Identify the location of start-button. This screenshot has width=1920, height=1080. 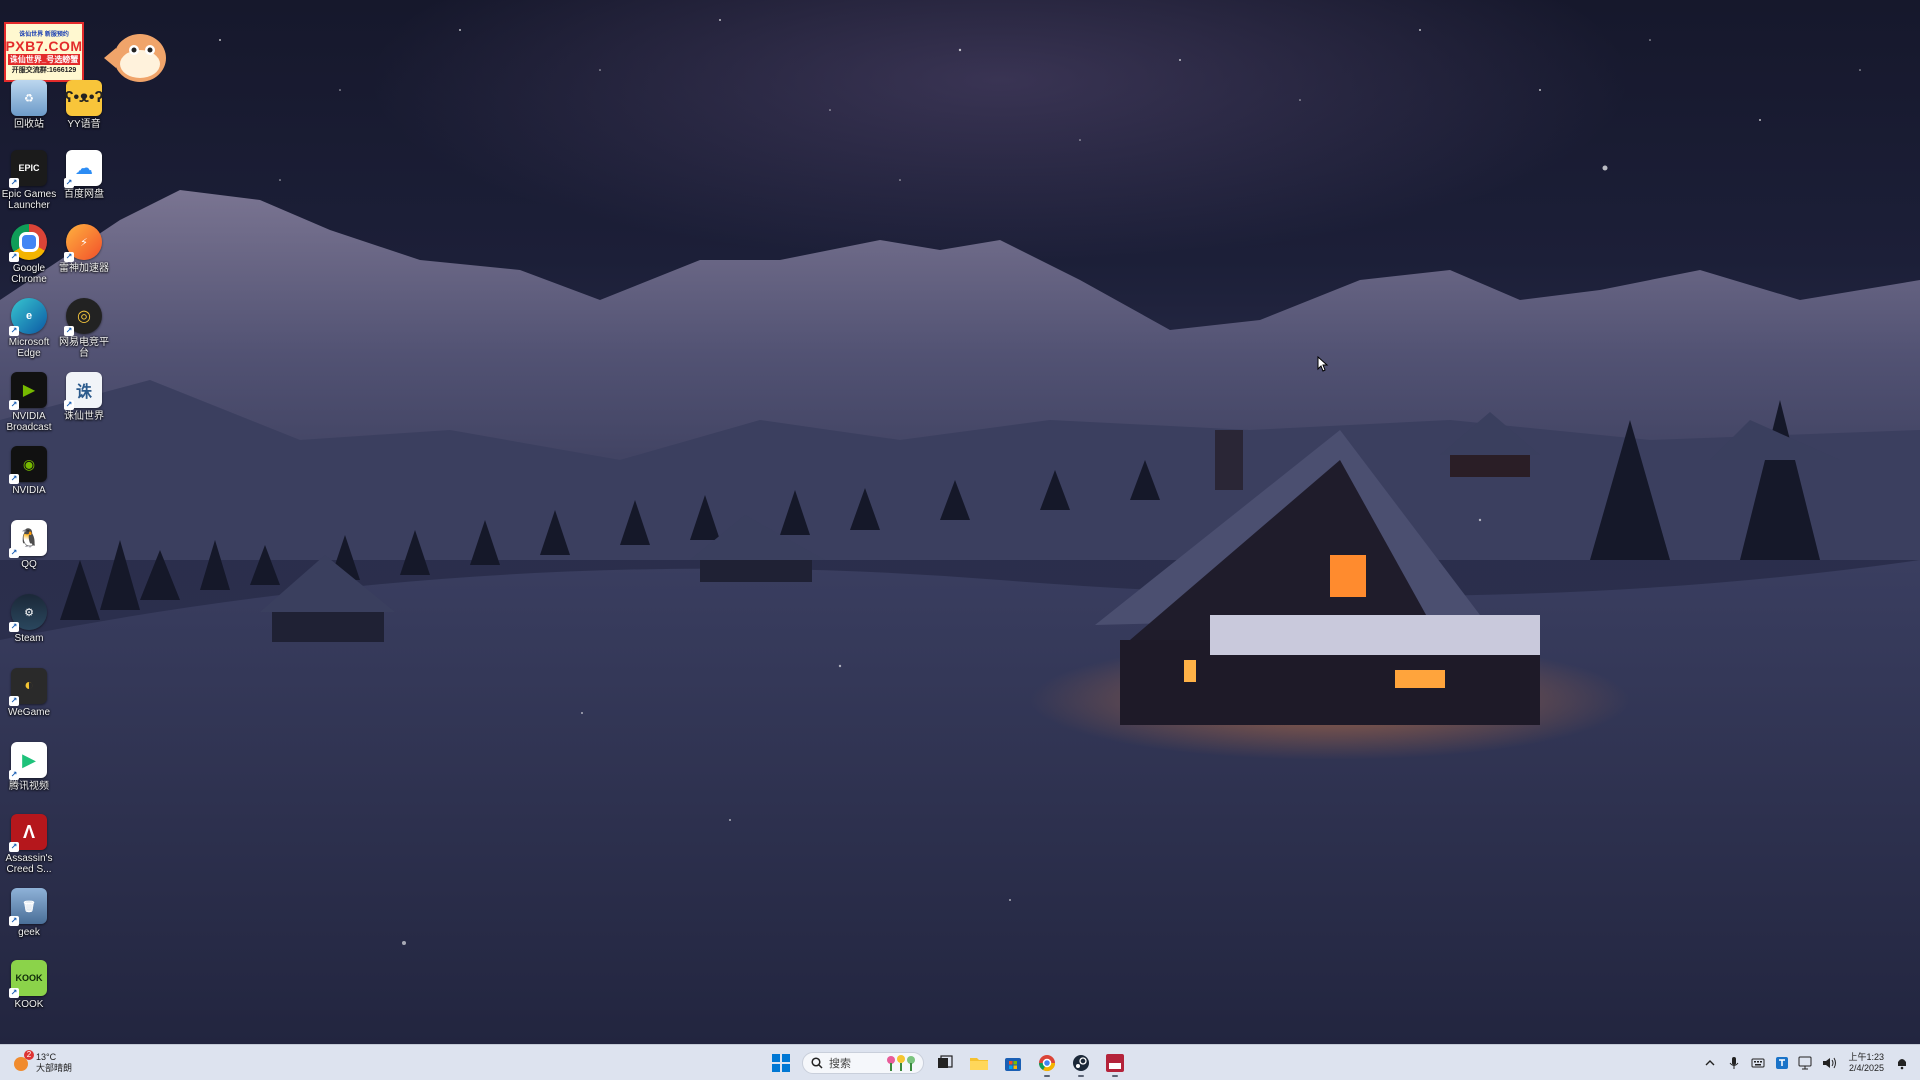
(781, 1063).